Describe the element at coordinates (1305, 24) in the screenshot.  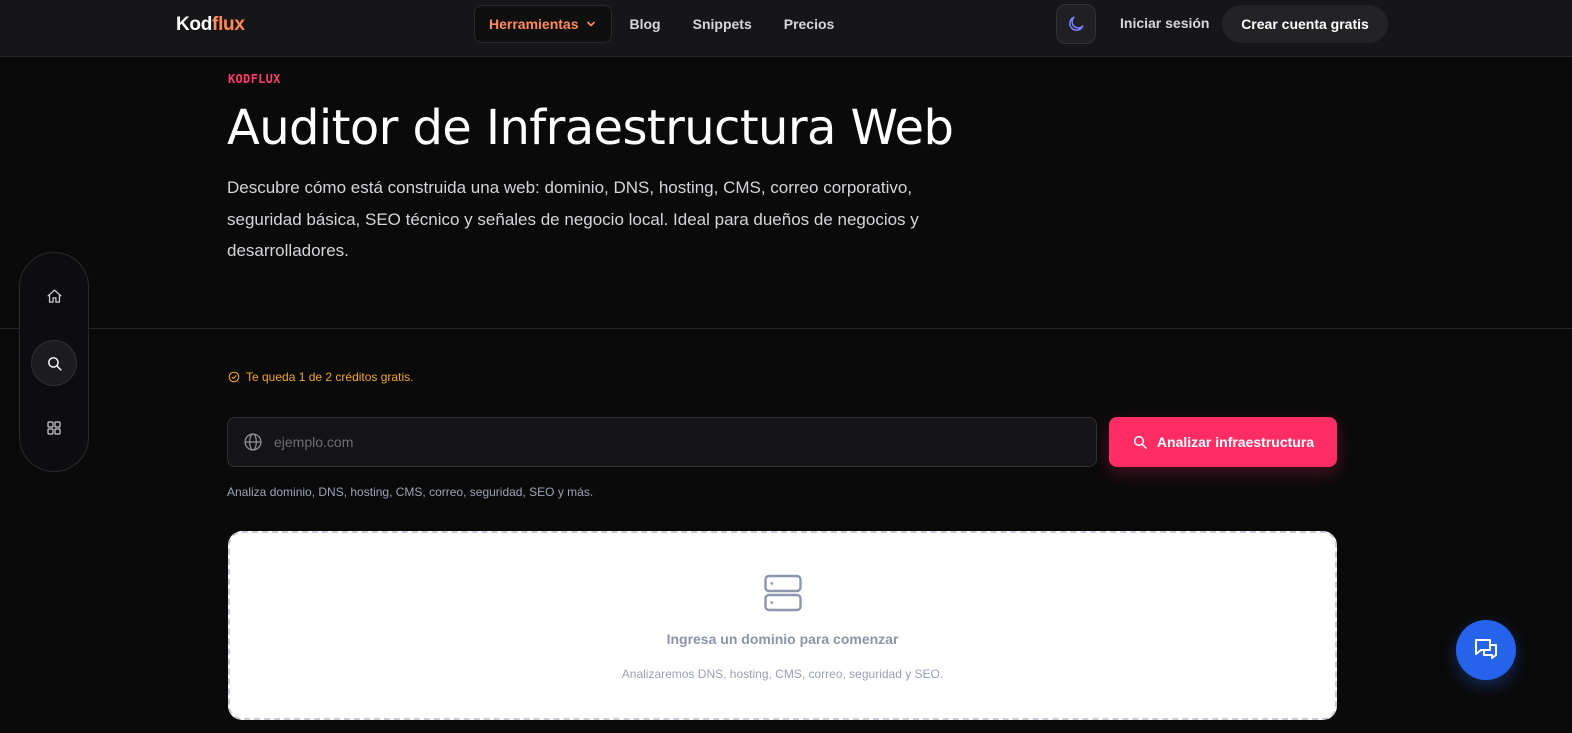
I see `create-account-button: Crear cuenta gratis` at that location.